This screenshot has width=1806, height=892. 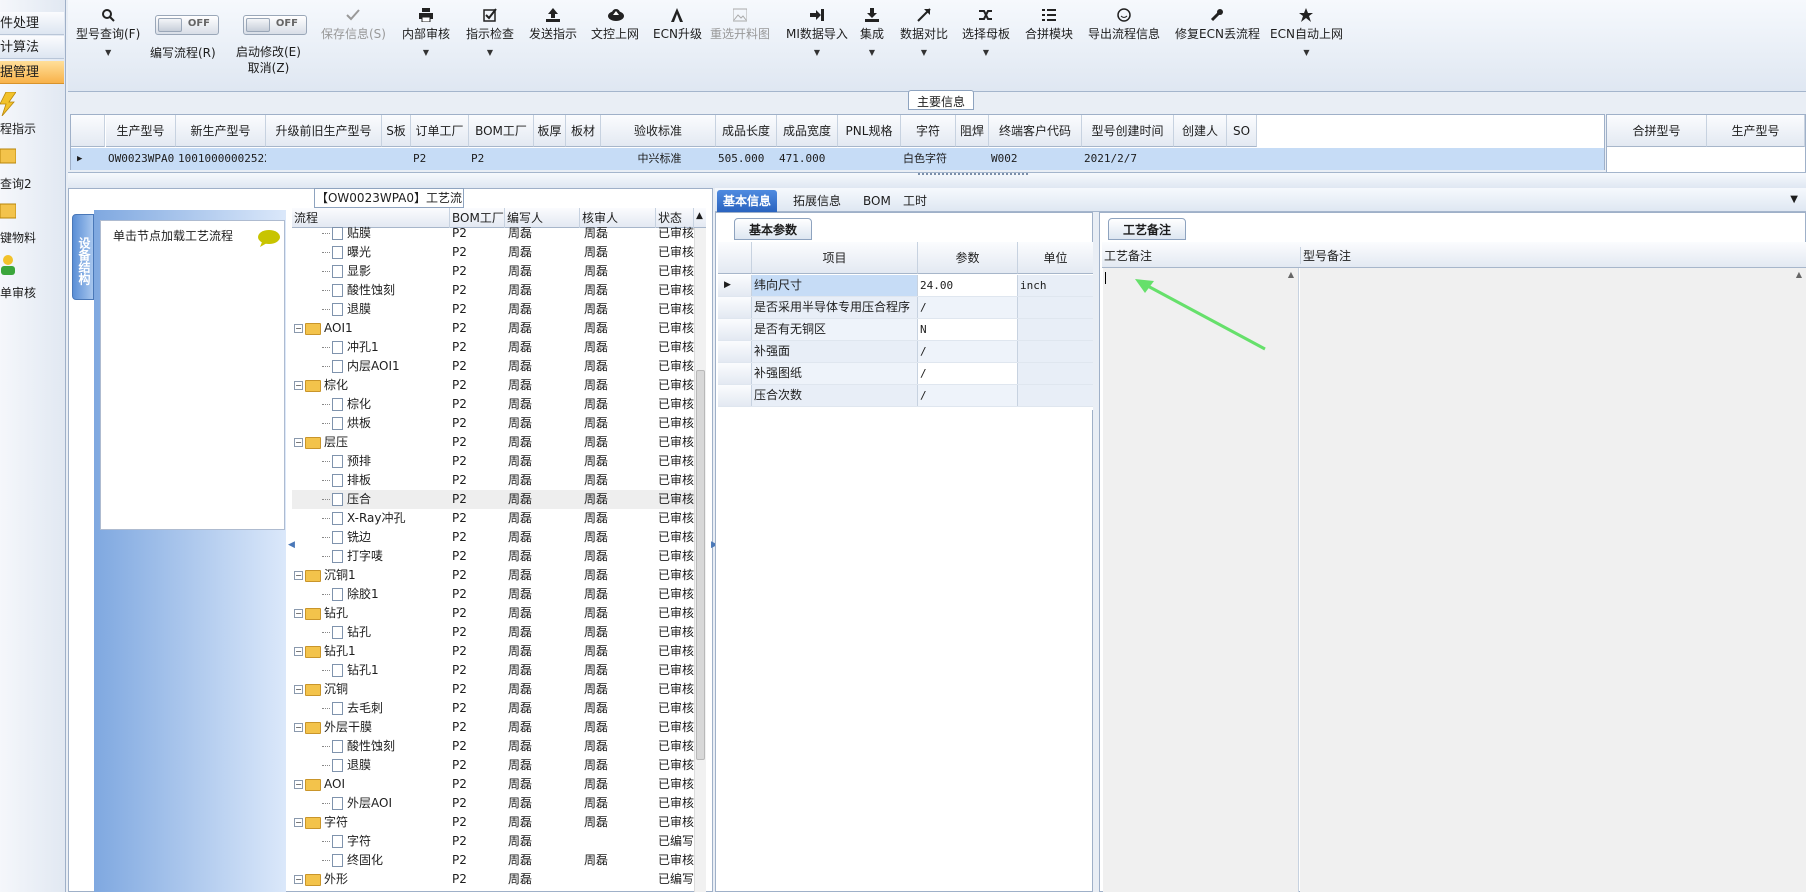 I want to click on tree-node: 铣边, so click(x=383, y=537).